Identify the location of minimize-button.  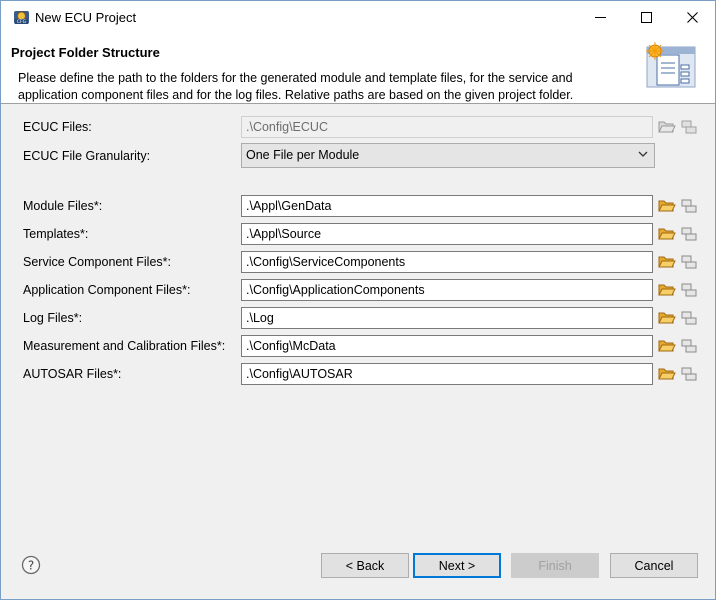
(600, 17).